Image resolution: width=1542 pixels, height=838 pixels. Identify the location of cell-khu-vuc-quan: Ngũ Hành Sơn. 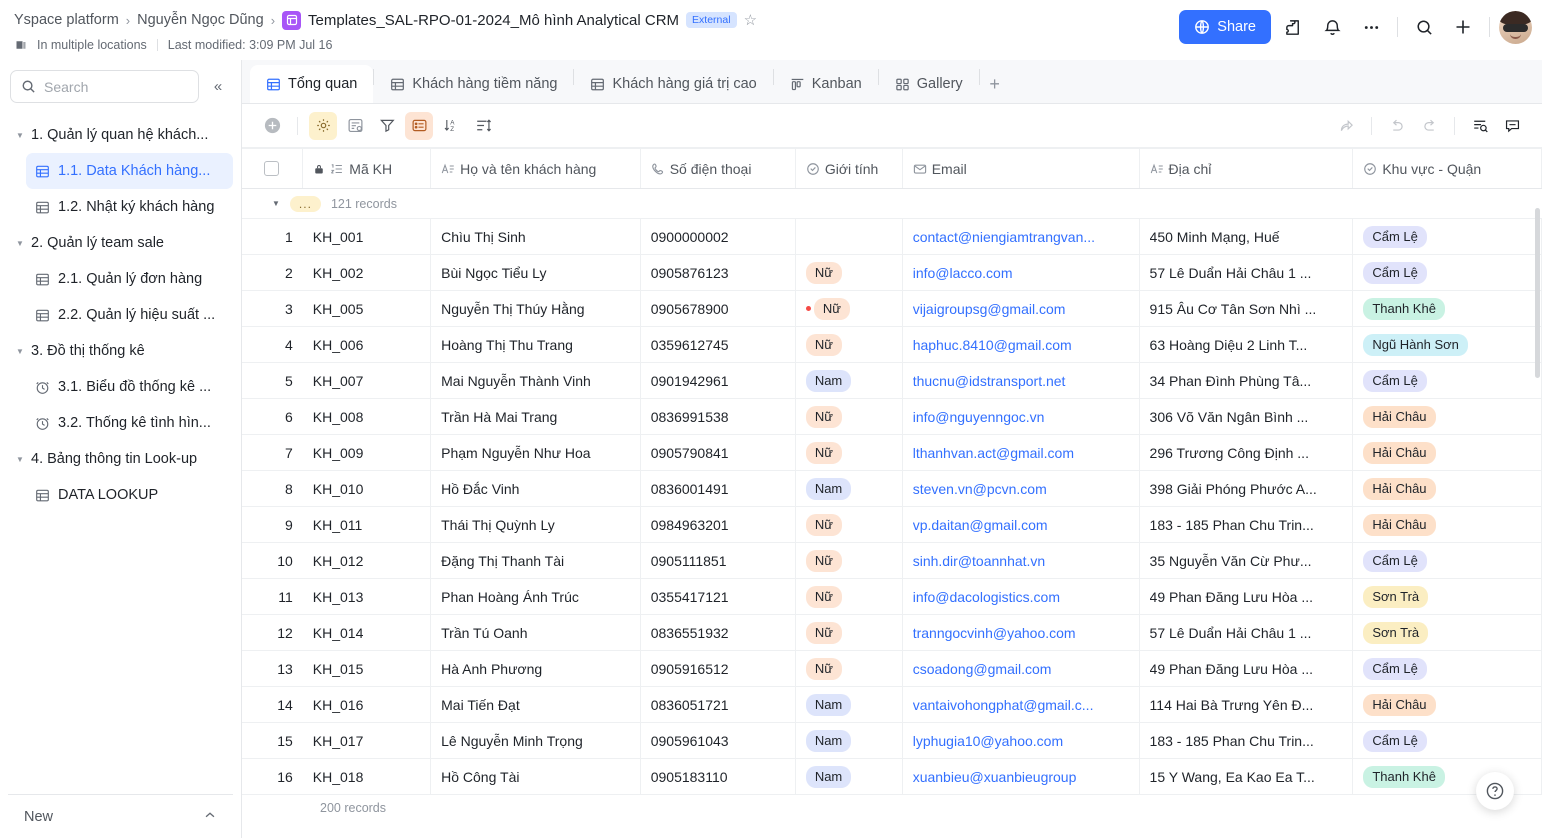
(1447, 344).